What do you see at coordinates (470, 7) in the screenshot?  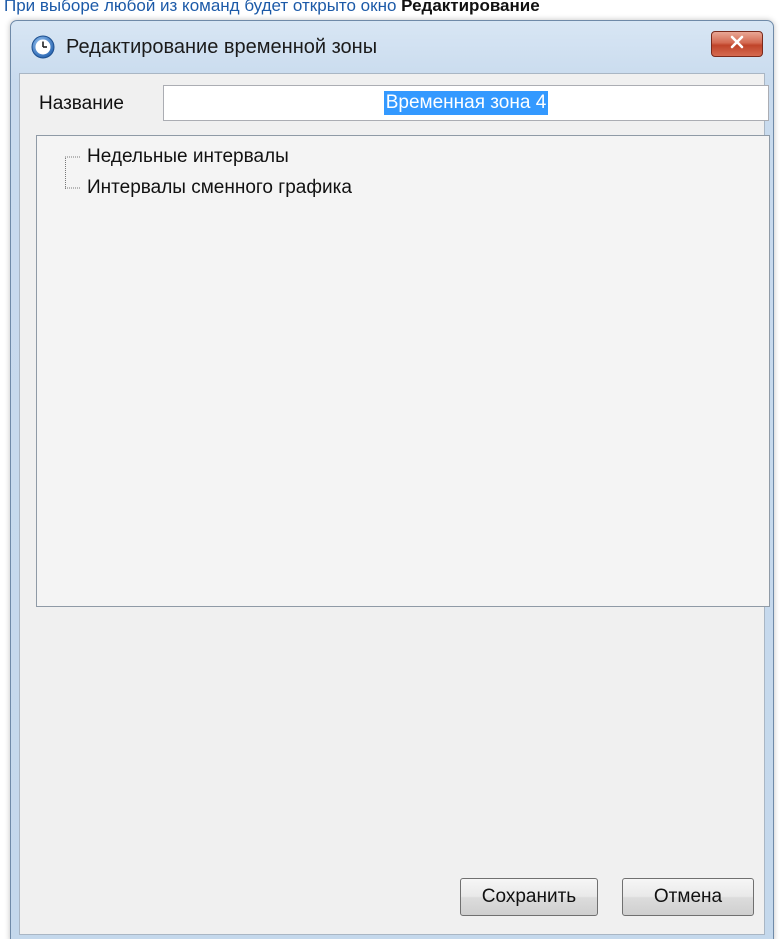 I see `caption-bold: Редактирование` at bounding box center [470, 7].